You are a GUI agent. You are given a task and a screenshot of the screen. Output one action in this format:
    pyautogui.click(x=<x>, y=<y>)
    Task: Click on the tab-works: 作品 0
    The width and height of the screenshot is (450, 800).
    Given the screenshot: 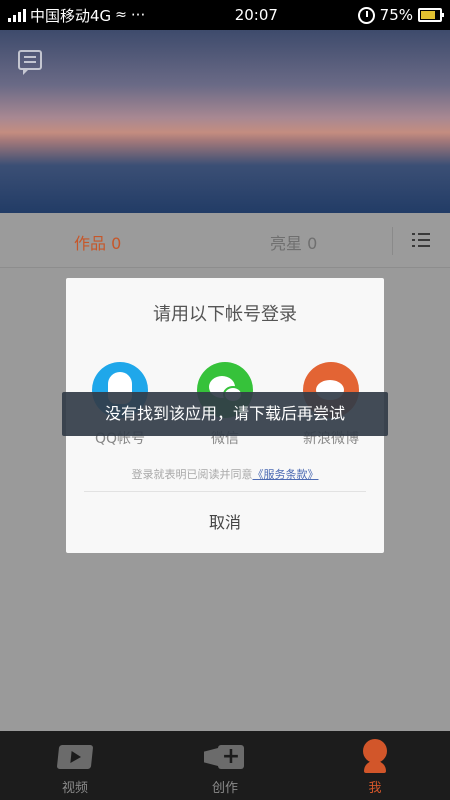 What is the action you would take?
    pyautogui.click(x=97, y=242)
    